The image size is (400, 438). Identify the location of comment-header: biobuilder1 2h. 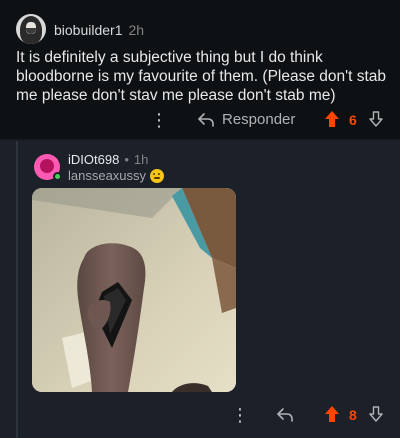
(99, 30).